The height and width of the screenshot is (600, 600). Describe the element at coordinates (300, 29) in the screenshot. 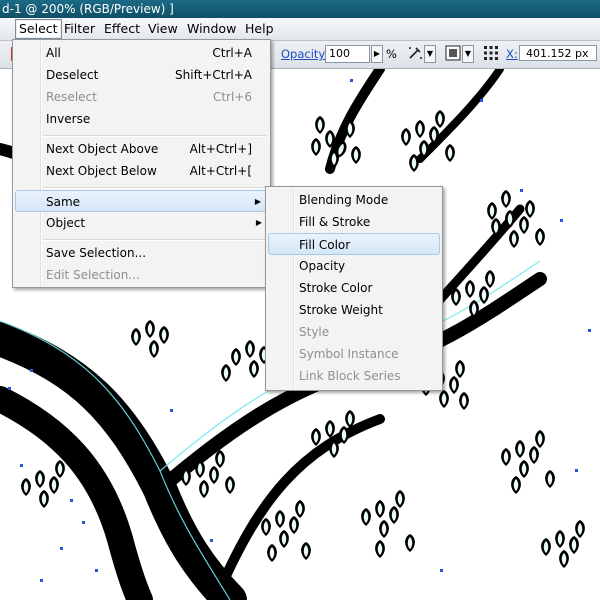

I see `menu-bar: Select Filter Effect View Window Help` at that location.